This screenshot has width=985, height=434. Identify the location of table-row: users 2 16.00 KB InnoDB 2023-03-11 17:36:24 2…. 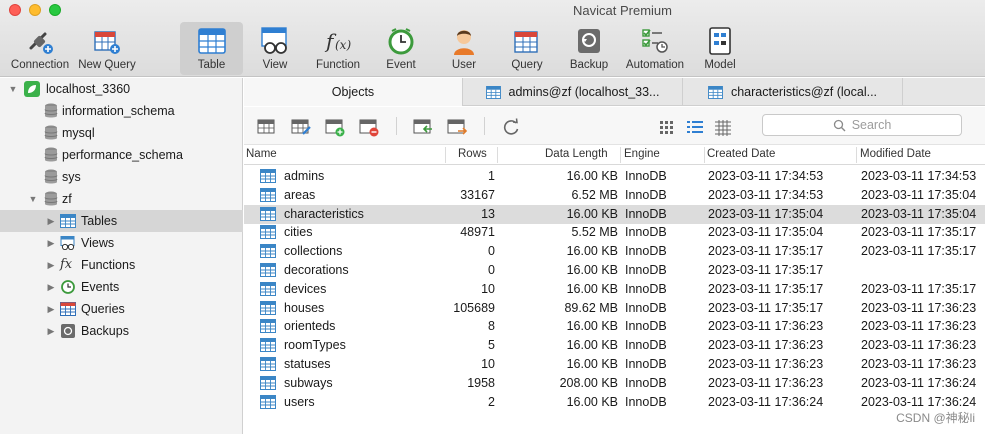
(614, 402).